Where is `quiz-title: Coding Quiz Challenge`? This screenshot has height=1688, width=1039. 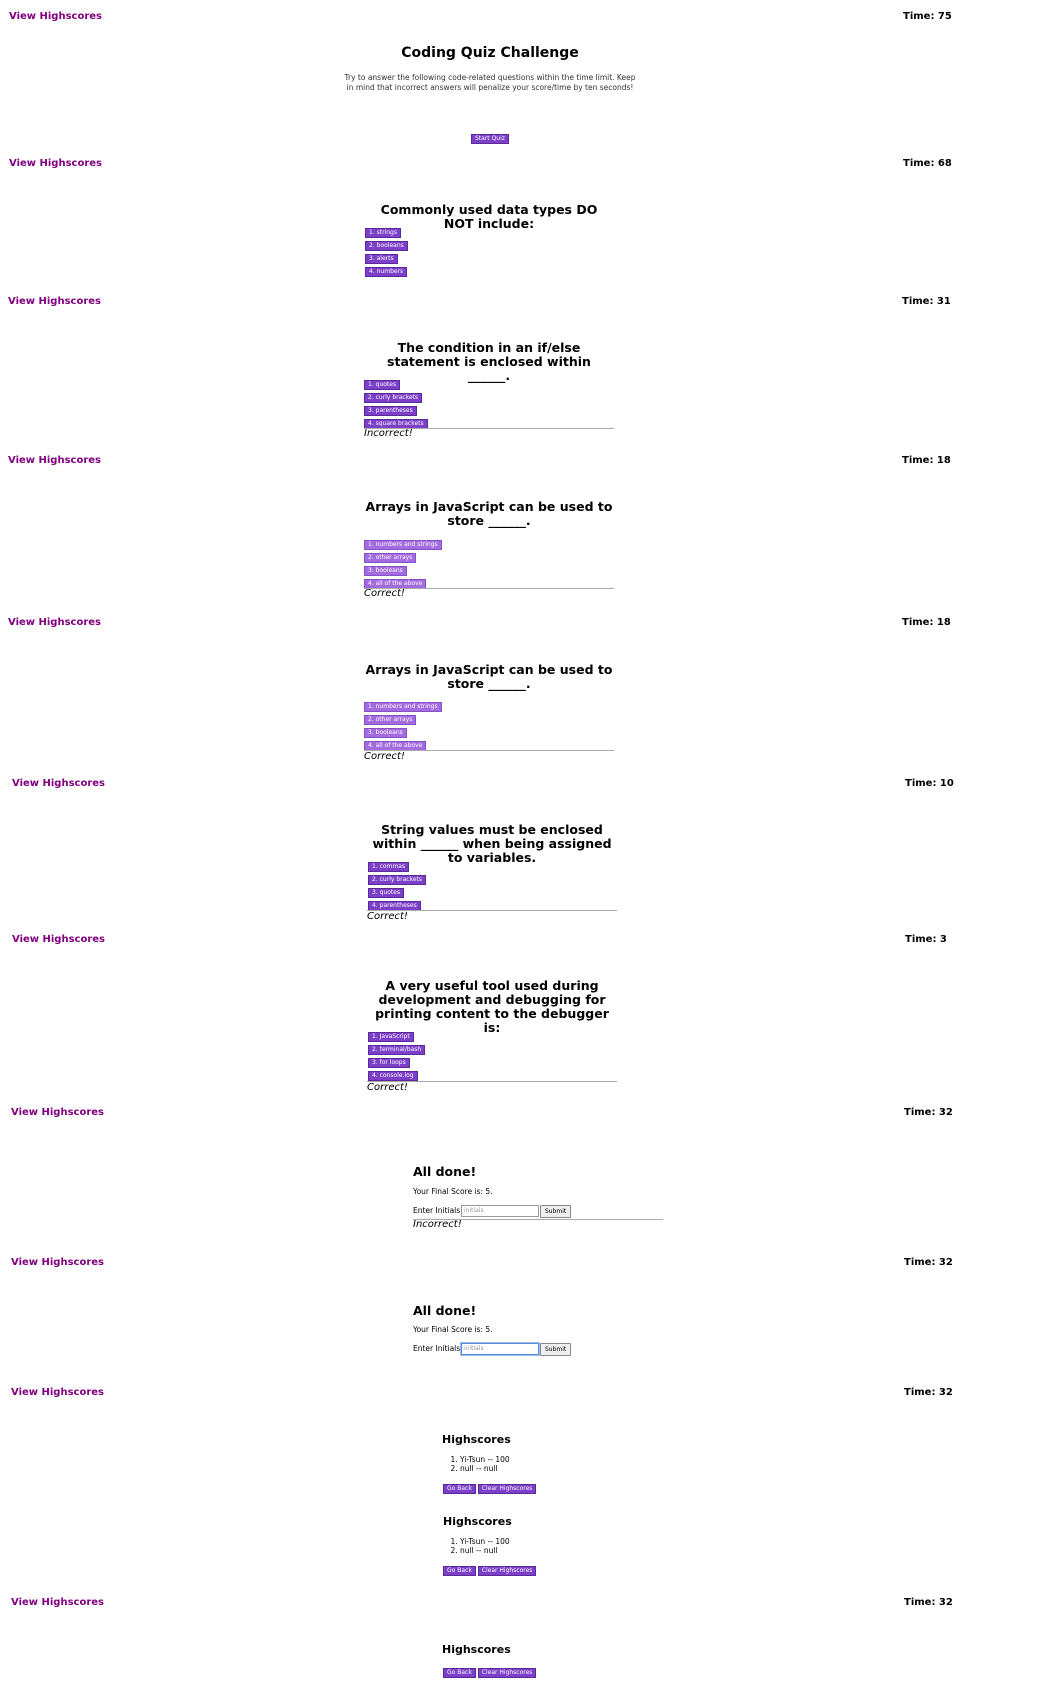
quiz-title: Coding Quiz Challenge is located at coordinates (490, 53).